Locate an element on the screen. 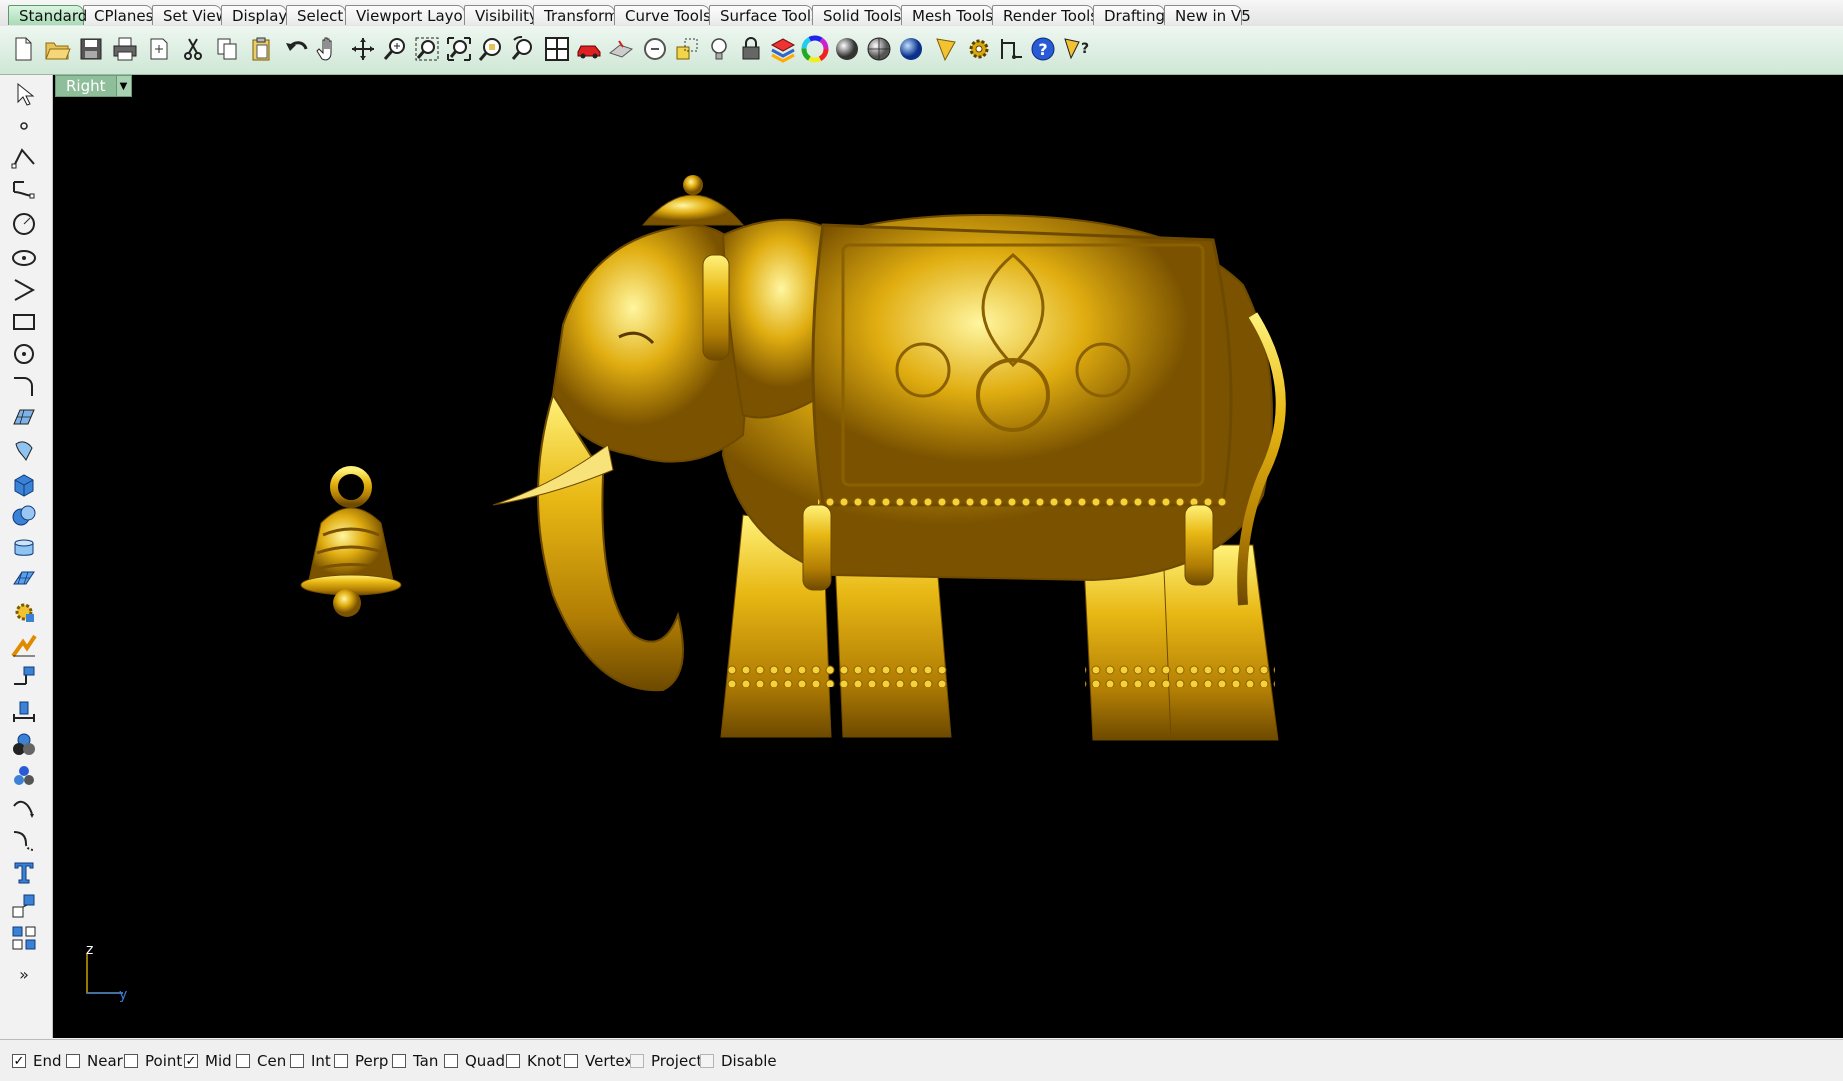 The width and height of the screenshot is (1843, 1081). polygon-icon is located at coordinates (24, 354).